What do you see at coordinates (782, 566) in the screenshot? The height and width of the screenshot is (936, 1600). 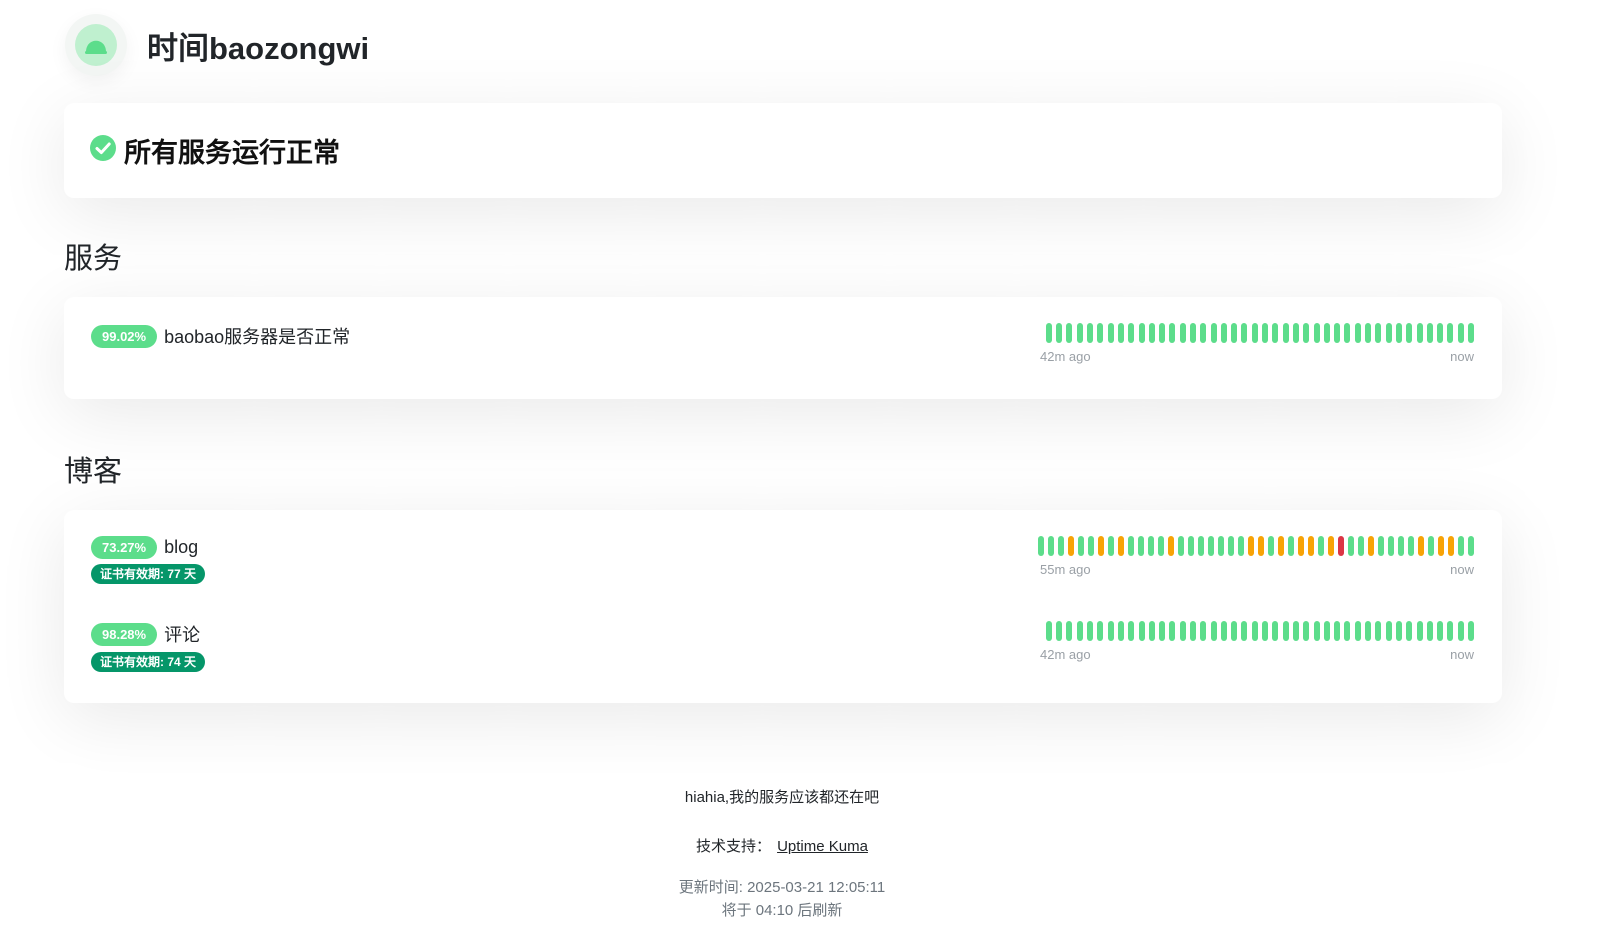 I see `monitor-item: 73.27% blog 证书有效期: 77 天 55m ago now` at bounding box center [782, 566].